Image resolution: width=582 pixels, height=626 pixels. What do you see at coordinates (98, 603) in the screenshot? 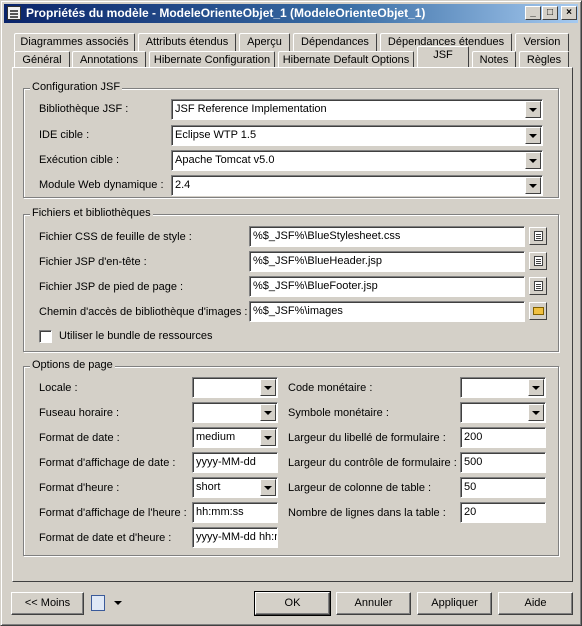
I see `properties-menu-icon` at bounding box center [98, 603].